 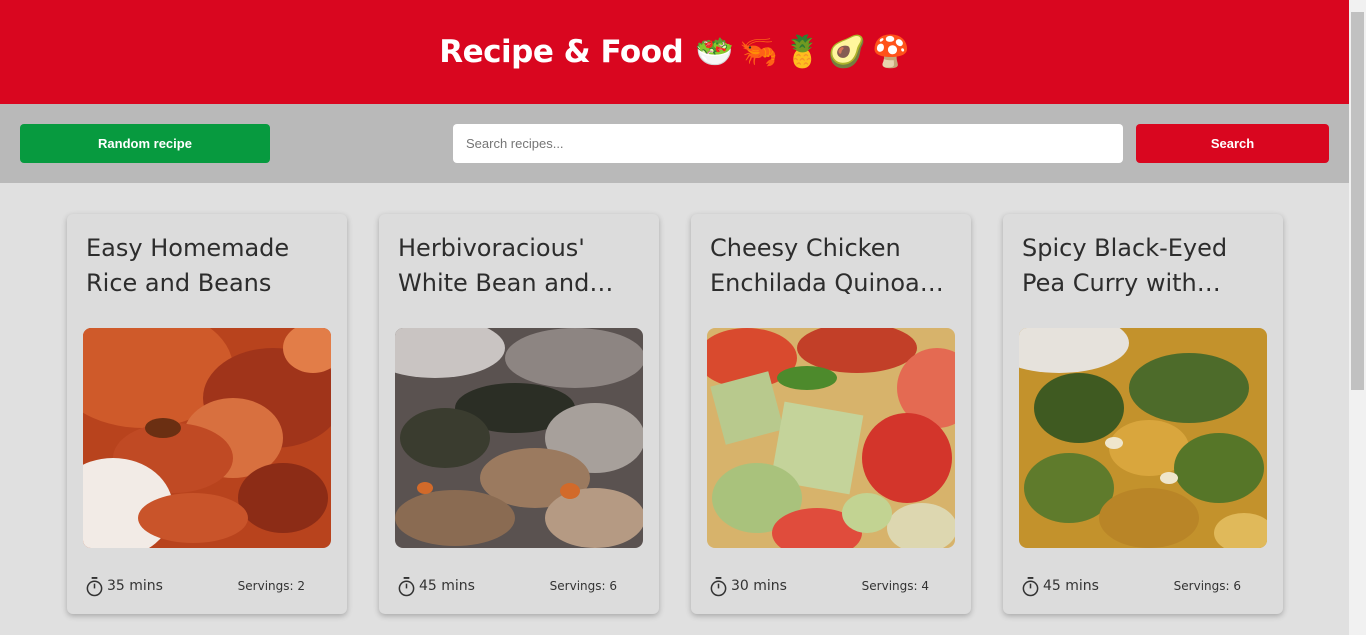 I want to click on site-title-text: Recipe & Food, so click(x=561, y=52).